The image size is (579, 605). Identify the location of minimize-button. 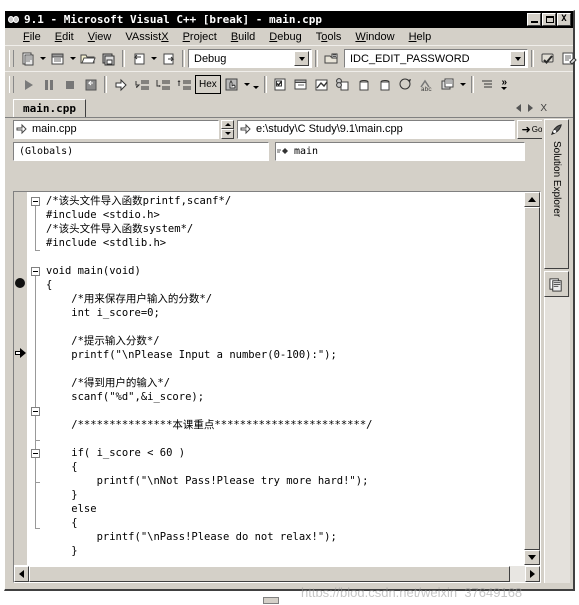
(534, 19).